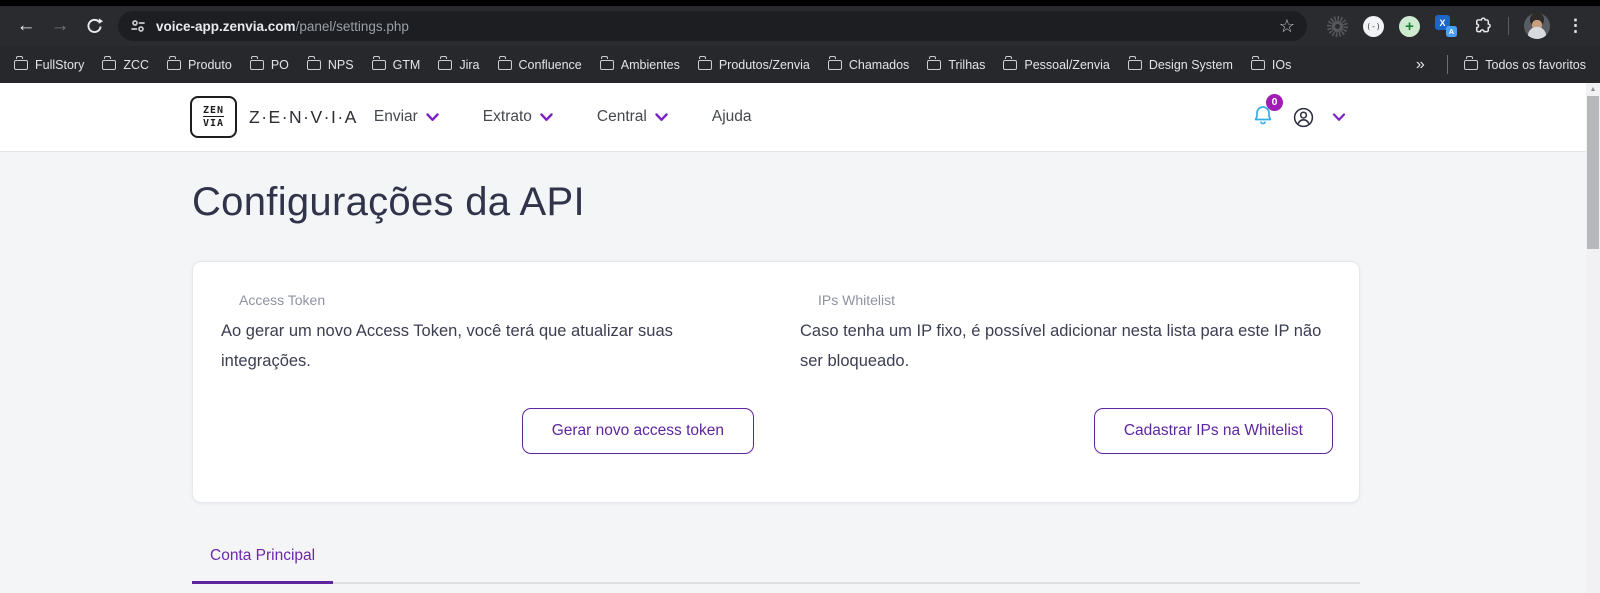  I want to click on user-circle-icon, so click(1303, 117).